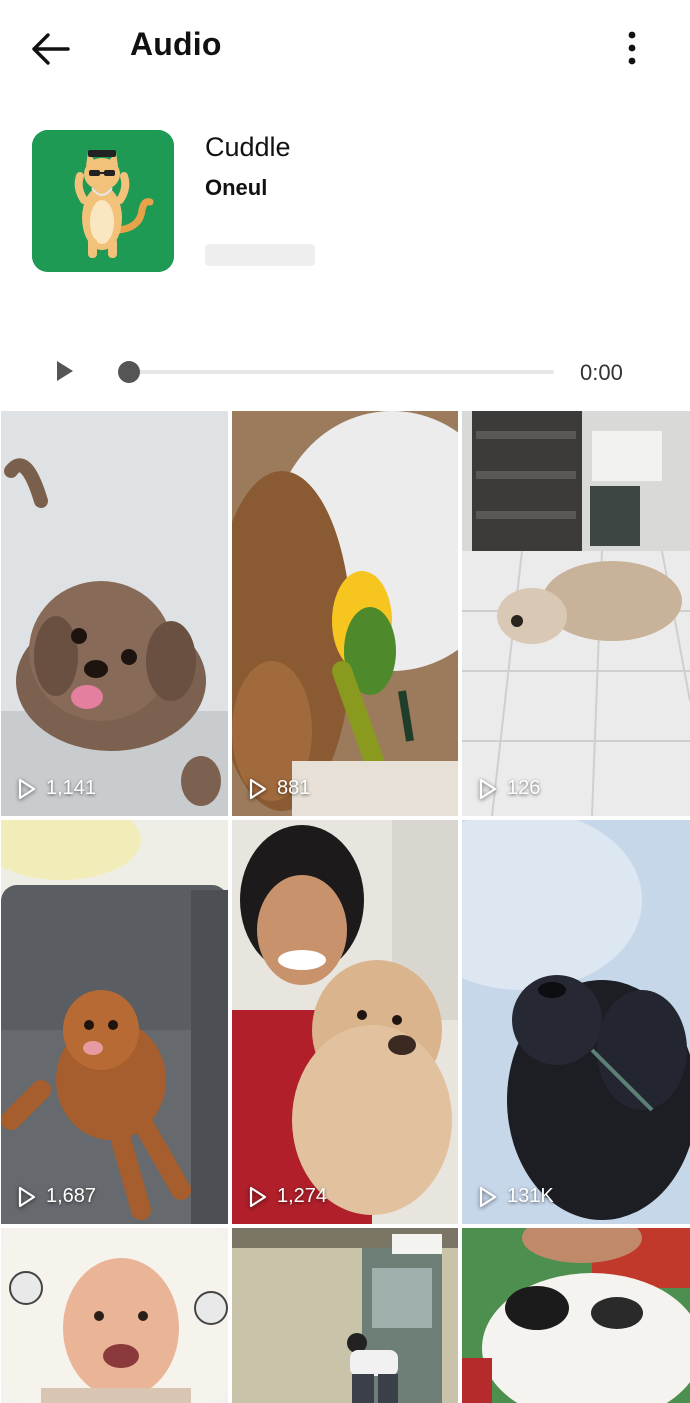  What do you see at coordinates (294, 788) in the screenshot?
I see `view-count-label: 881` at bounding box center [294, 788].